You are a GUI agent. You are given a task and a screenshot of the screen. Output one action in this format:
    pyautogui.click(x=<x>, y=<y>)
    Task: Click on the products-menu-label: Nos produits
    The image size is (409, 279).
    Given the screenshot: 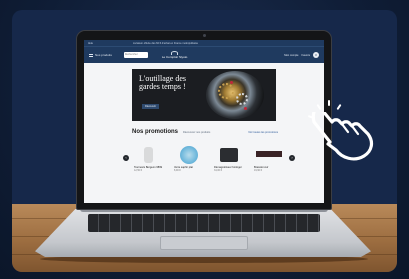 What is the action you would take?
    pyautogui.click(x=103, y=55)
    